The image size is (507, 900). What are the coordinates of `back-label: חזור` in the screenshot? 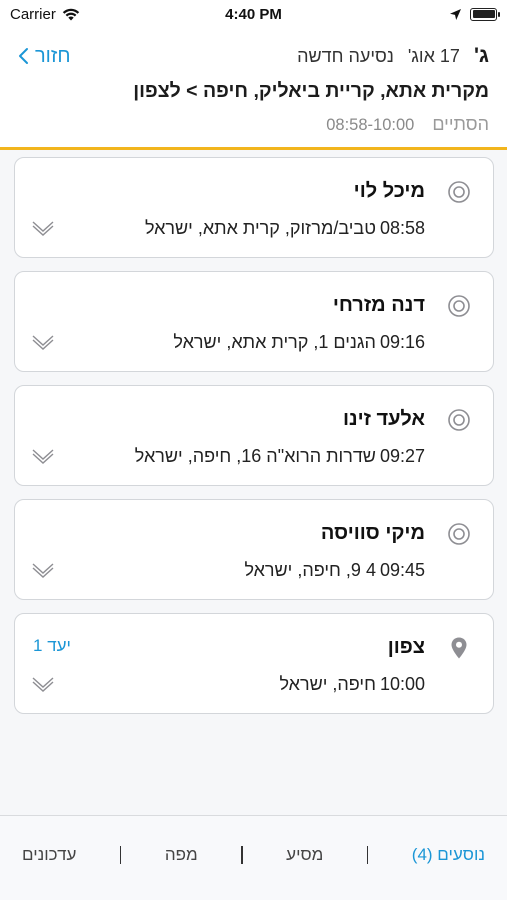 It's located at (53, 55).